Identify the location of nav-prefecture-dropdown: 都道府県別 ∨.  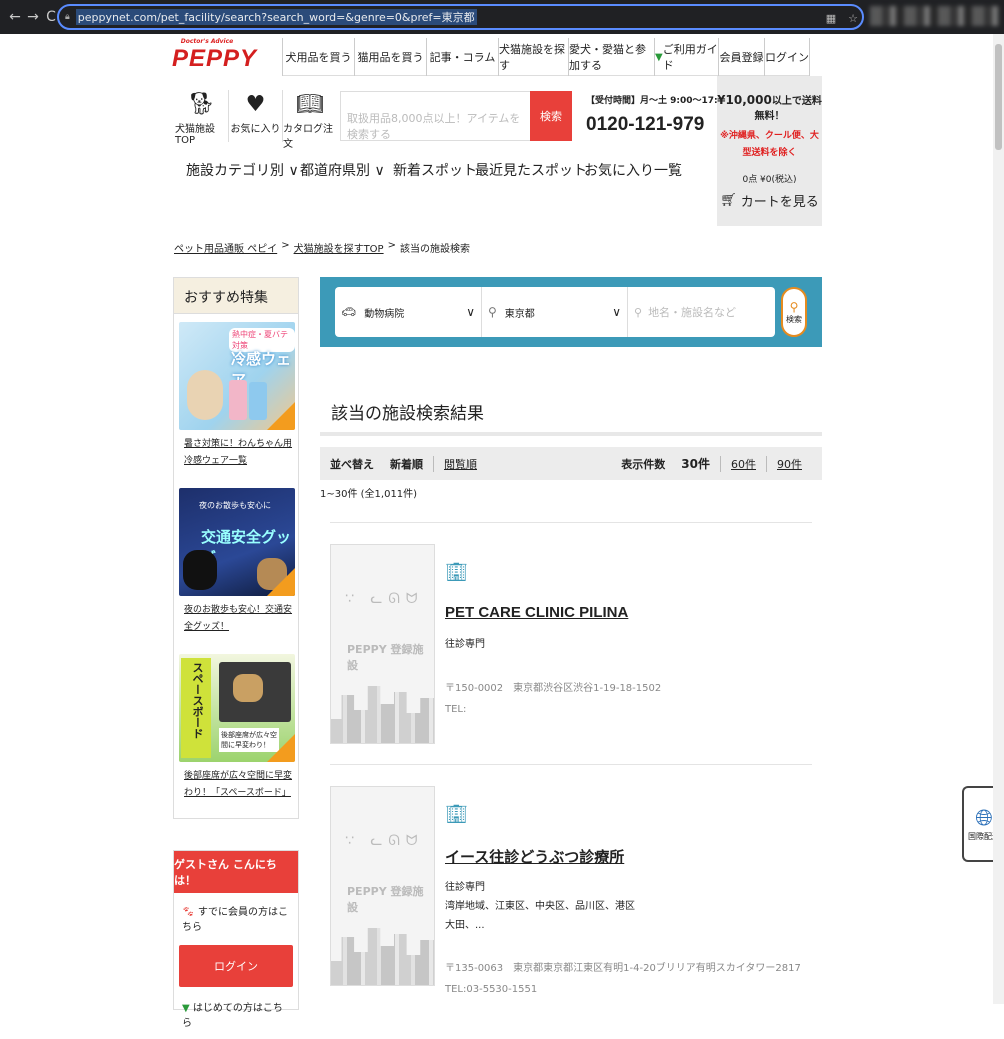
(346, 170).